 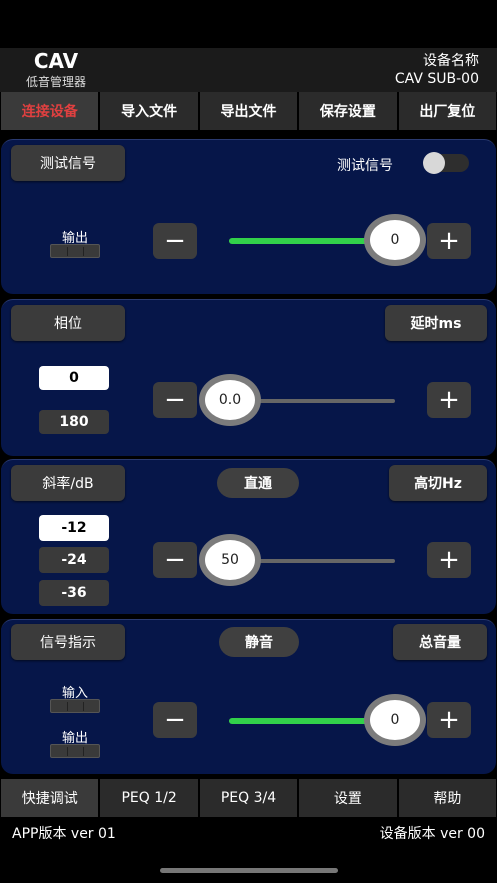 I want to click on import-file-button: 导入文件, so click(x=149, y=111).